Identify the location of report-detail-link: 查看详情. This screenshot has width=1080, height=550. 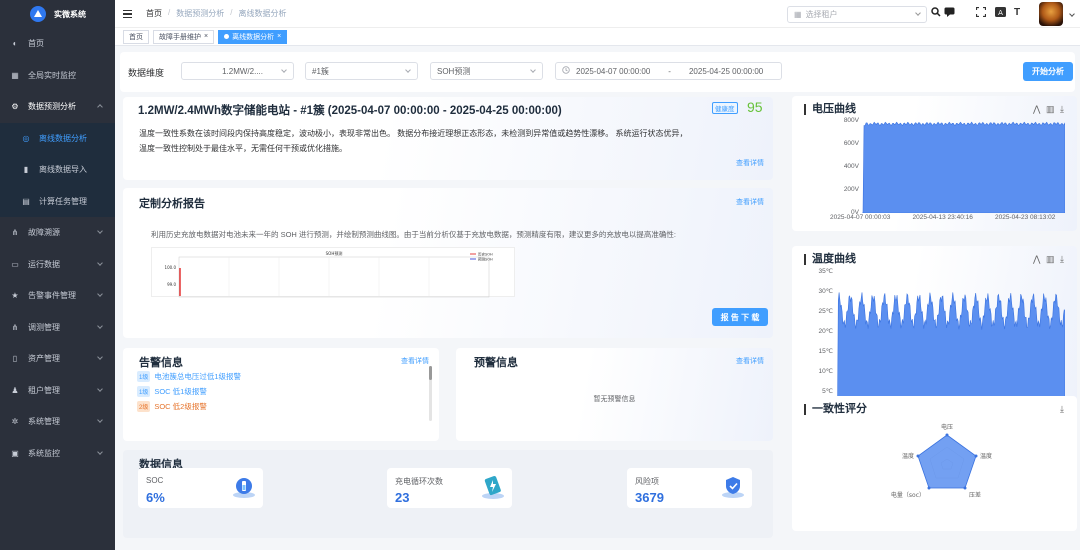
(750, 202).